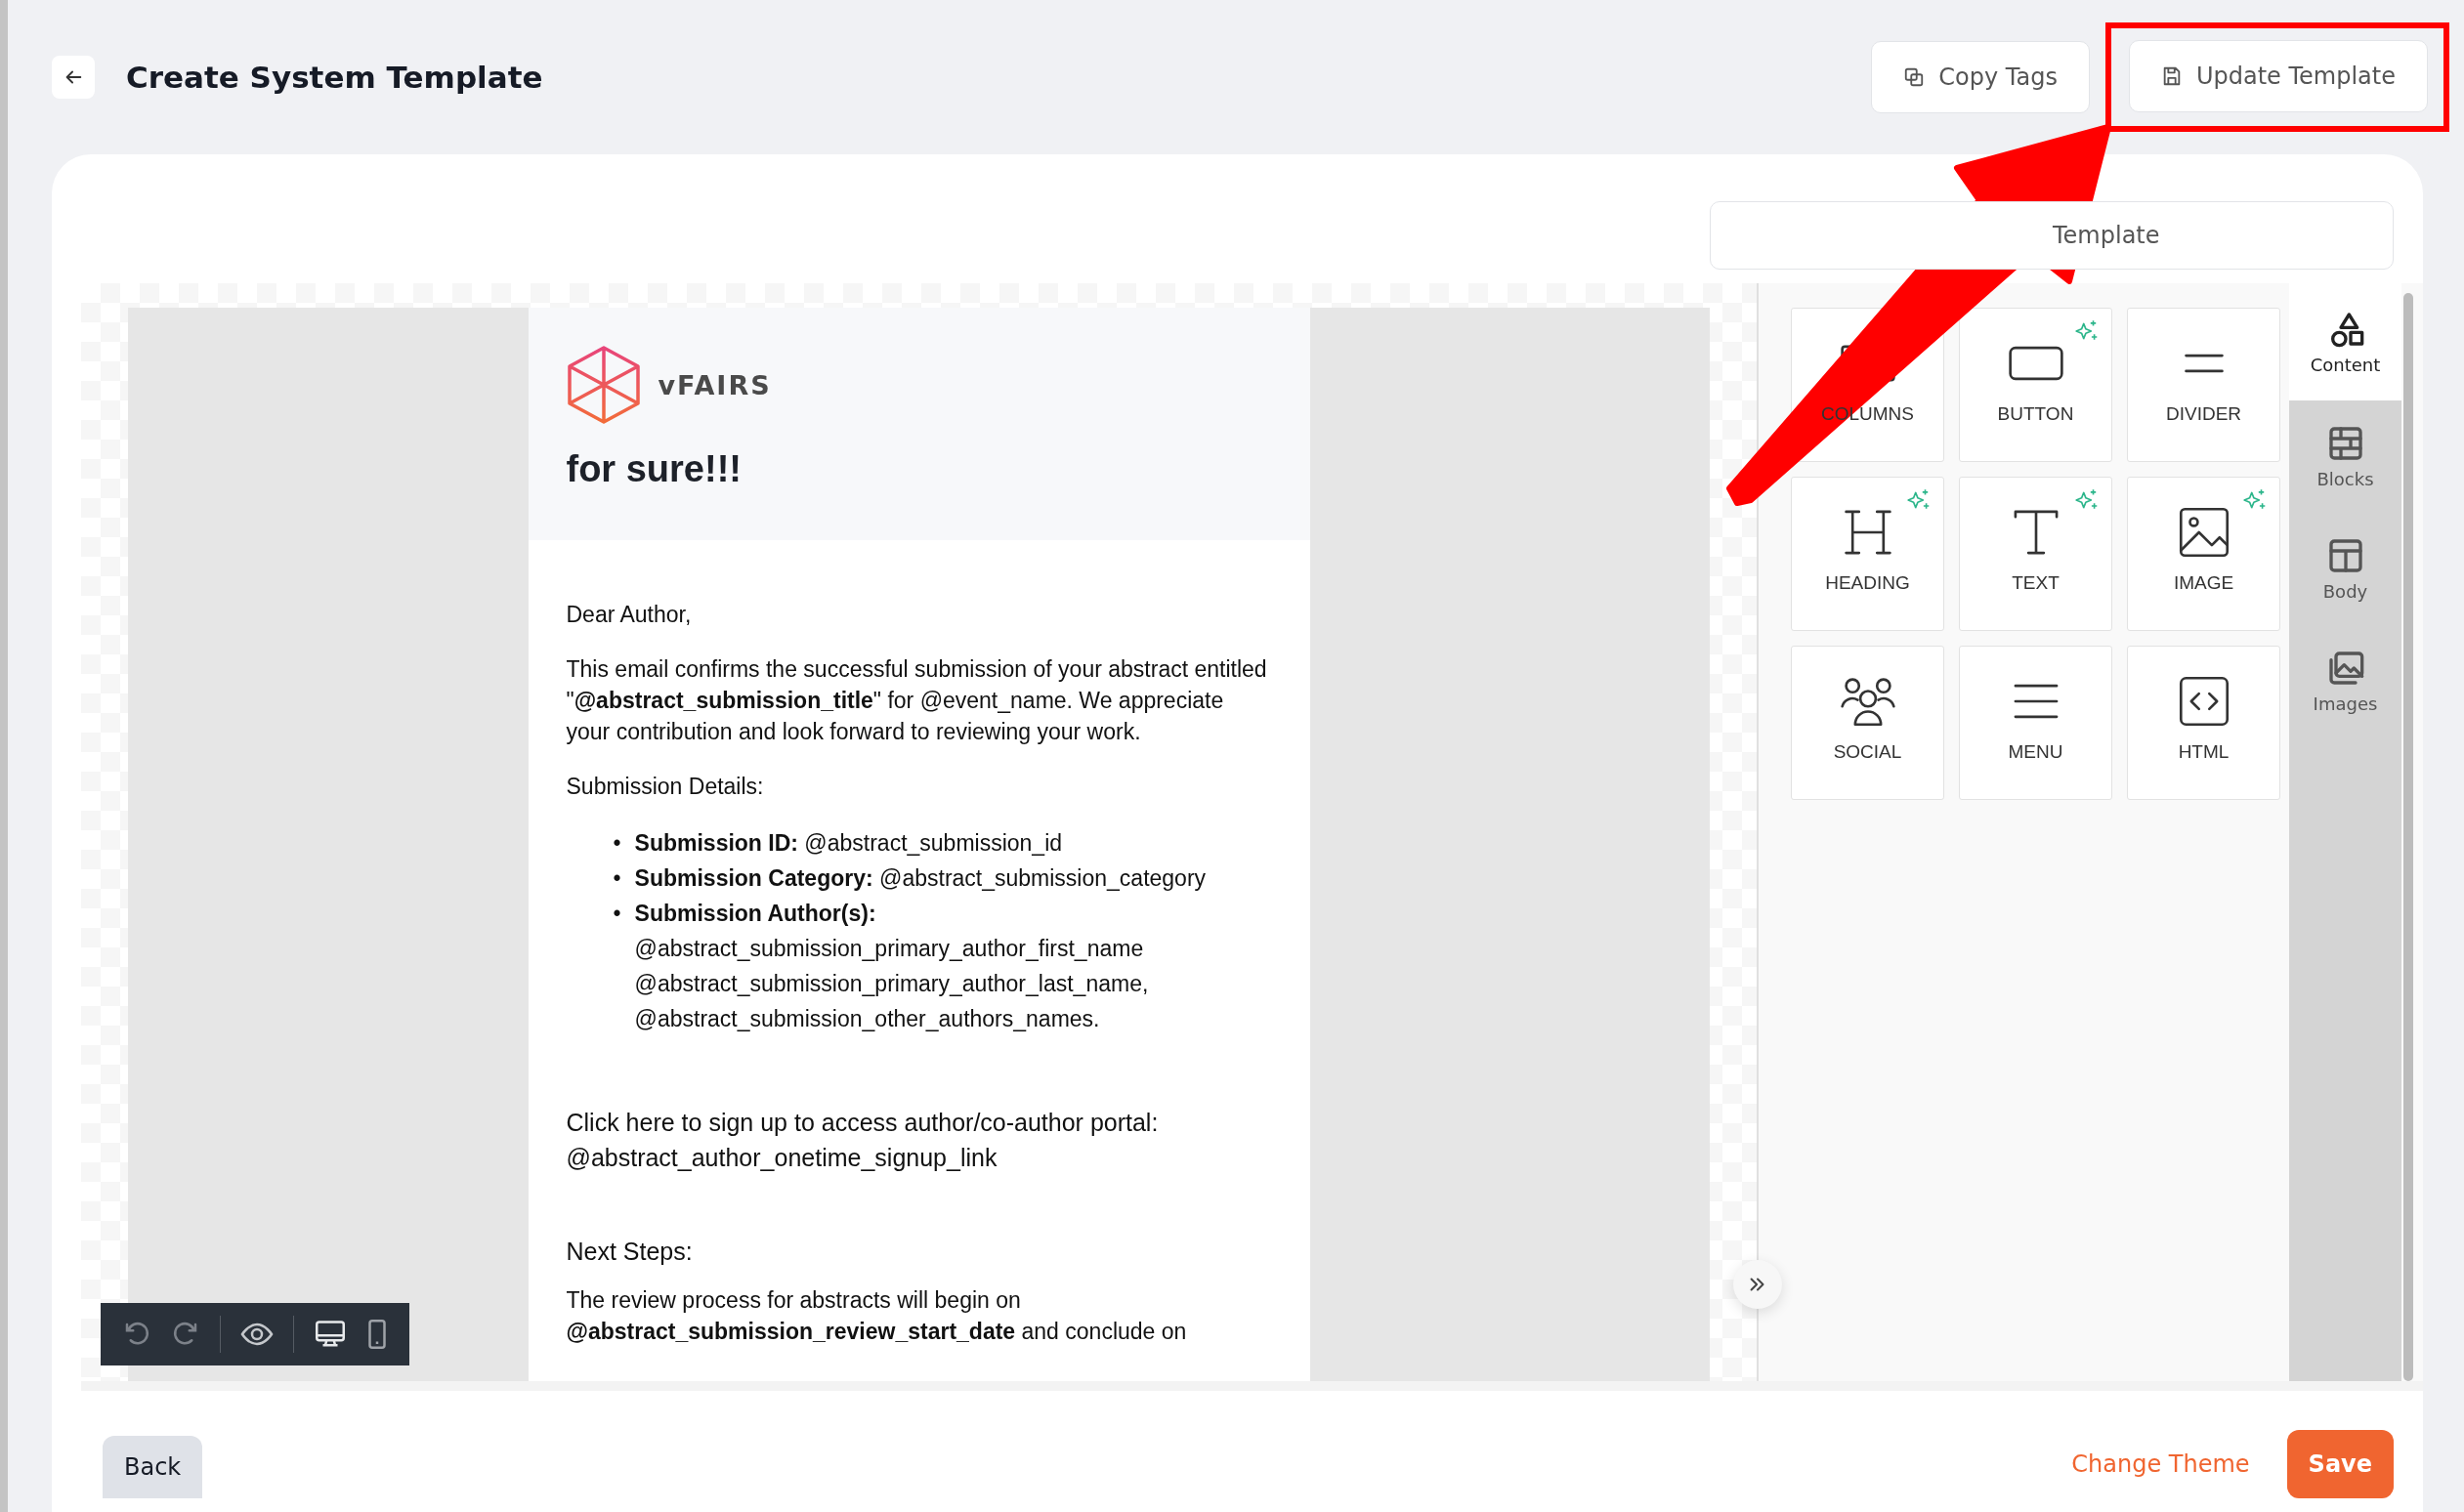  What do you see at coordinates (2203, 385) in the screenshot?
I see `divider-tile: DIVIDER` at bounding box center [2203, 385].